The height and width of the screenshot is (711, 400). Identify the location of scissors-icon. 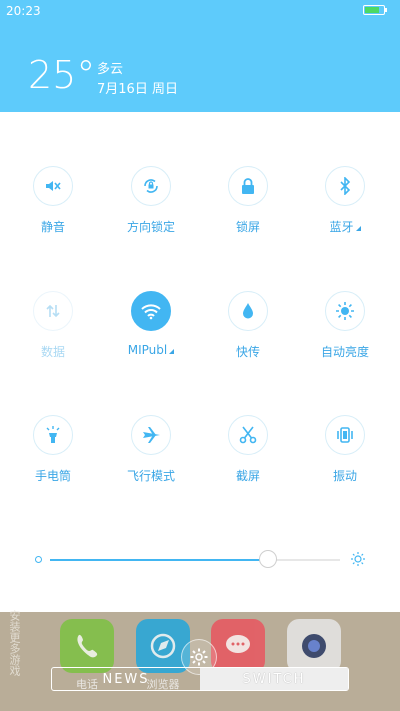
(248, 435).